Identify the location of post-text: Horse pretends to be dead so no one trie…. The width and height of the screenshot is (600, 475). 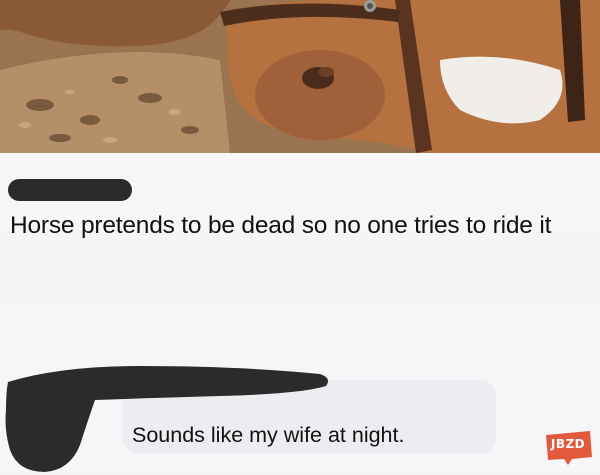
(281, 225).